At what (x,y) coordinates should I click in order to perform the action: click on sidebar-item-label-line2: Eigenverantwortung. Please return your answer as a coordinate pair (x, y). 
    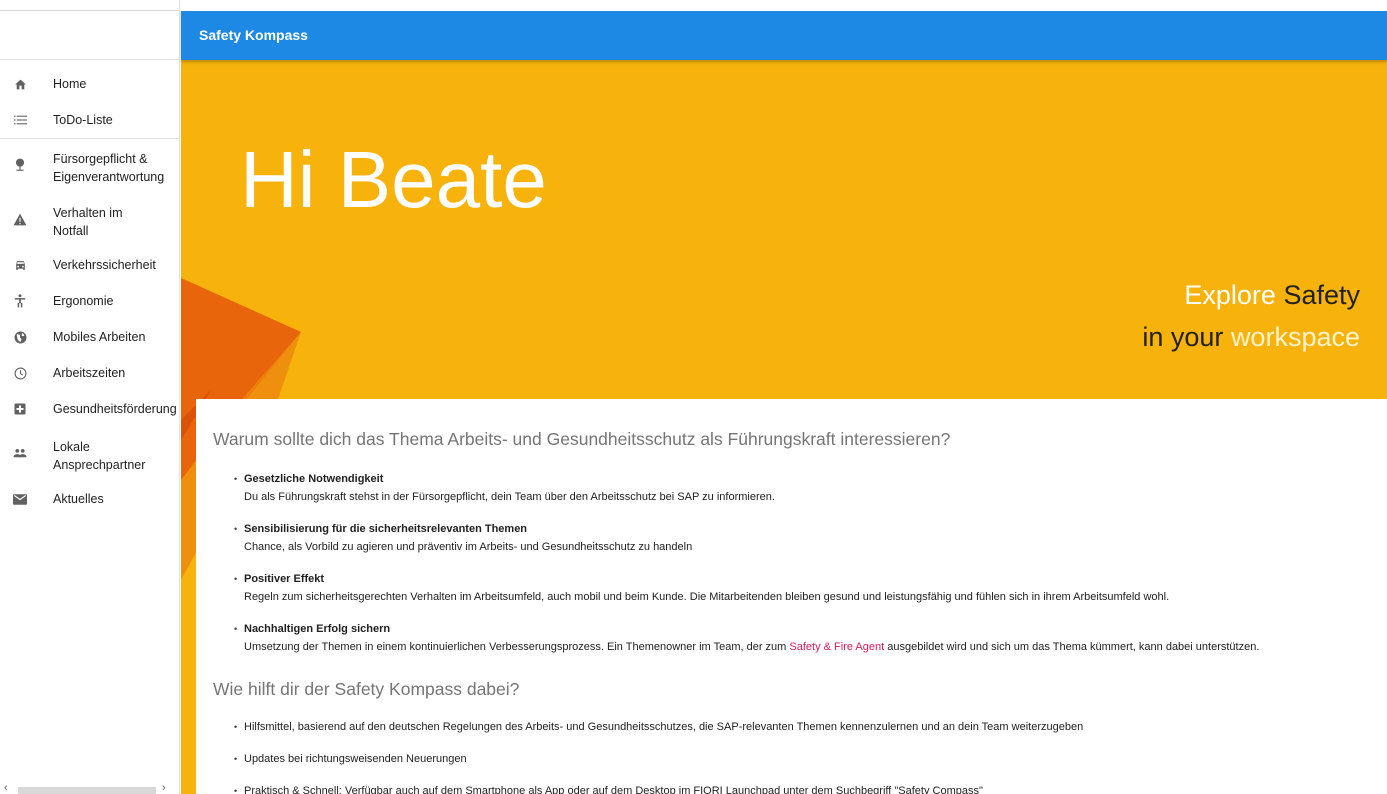
    Looking at the image, I should click on (109, 177).